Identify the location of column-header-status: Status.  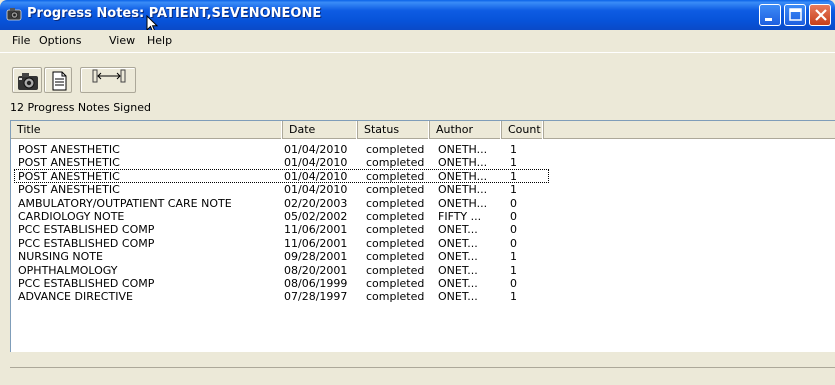
(394, 130).